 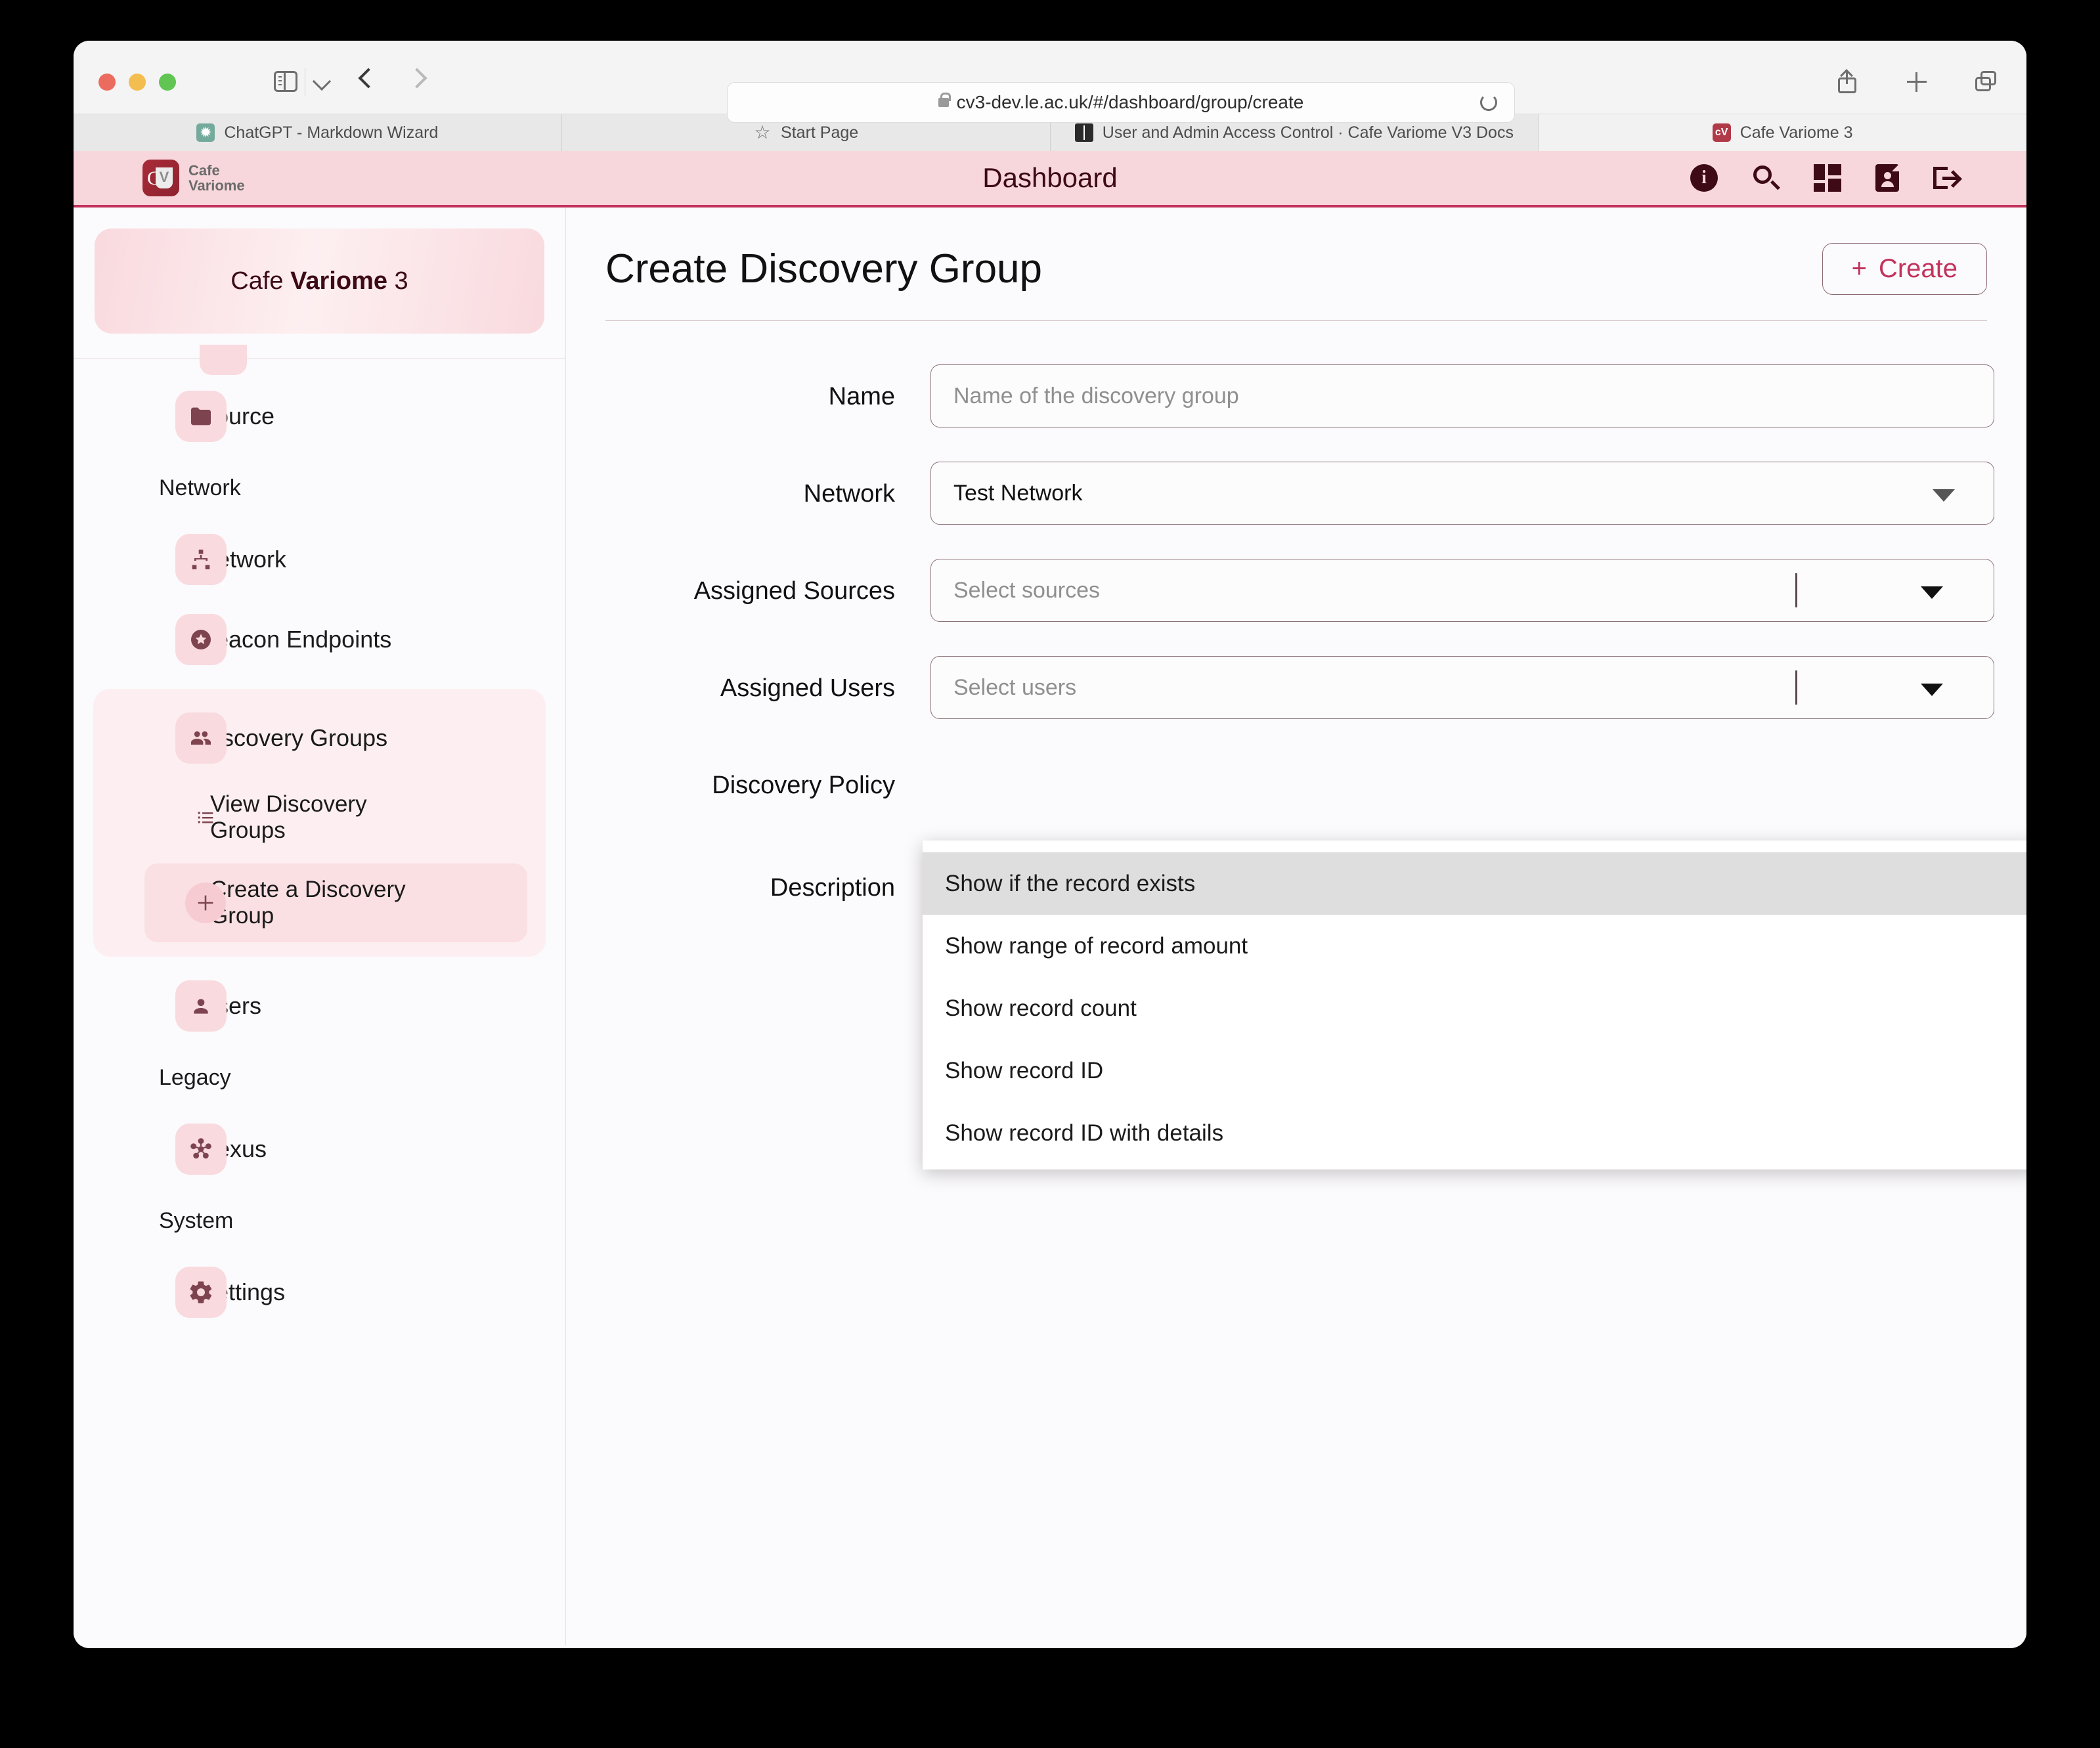 I want to click on assigned-users-label: Assigned Users, so click(x=807, y=688).